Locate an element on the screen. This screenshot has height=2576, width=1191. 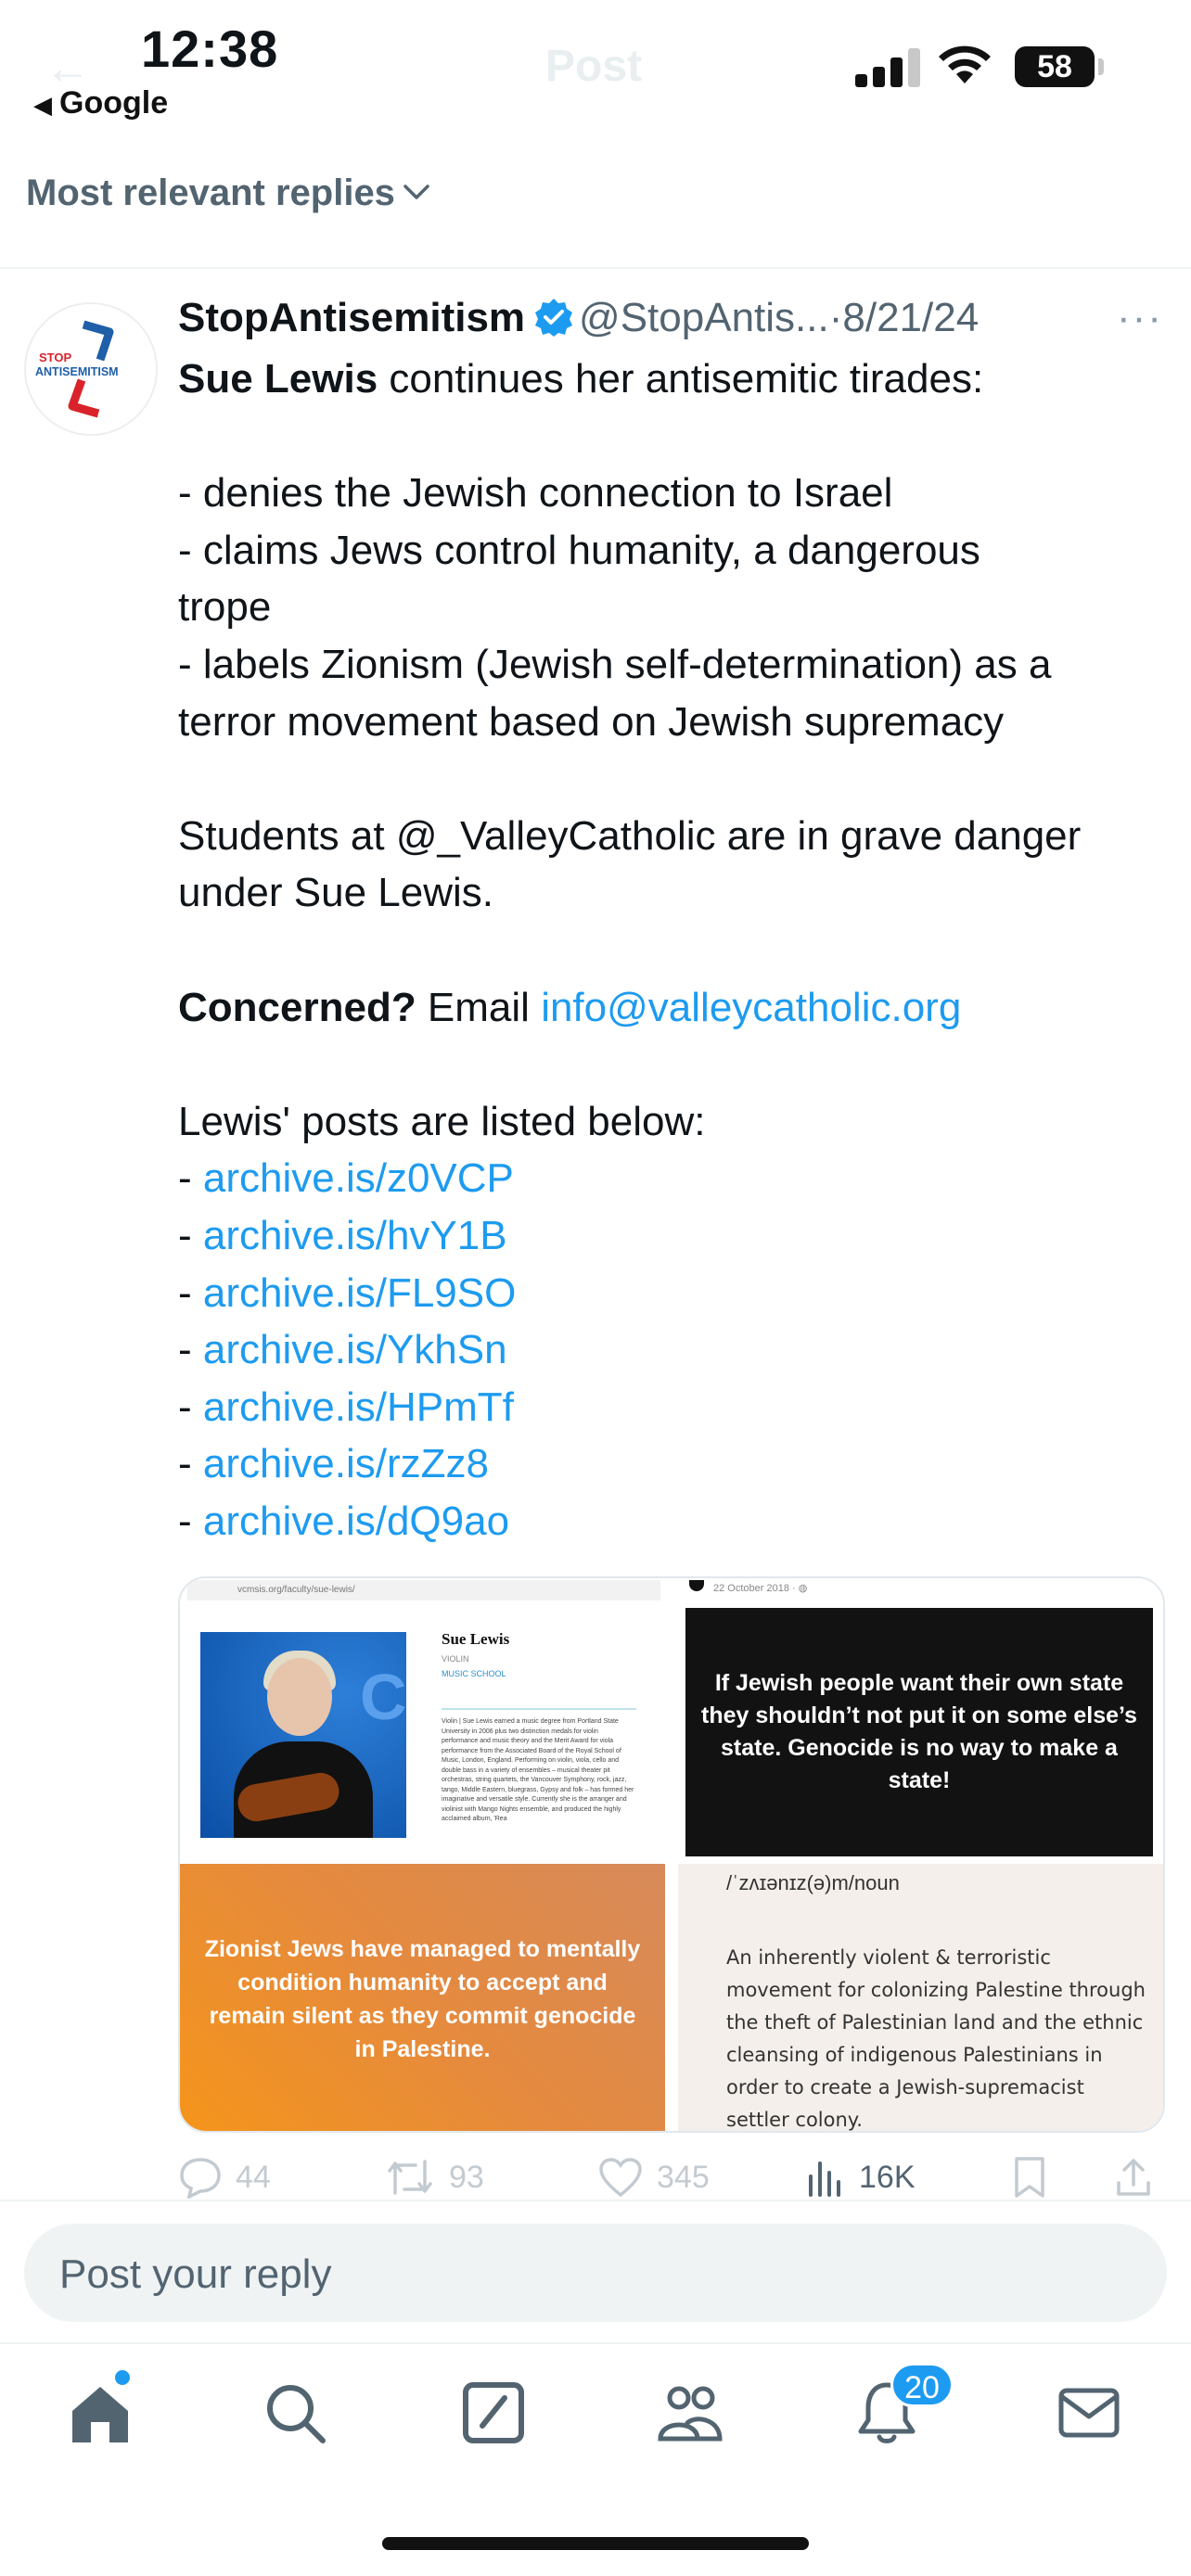
tweet-actions: 44 93 345 16K is located at coordinates (675, 2177).